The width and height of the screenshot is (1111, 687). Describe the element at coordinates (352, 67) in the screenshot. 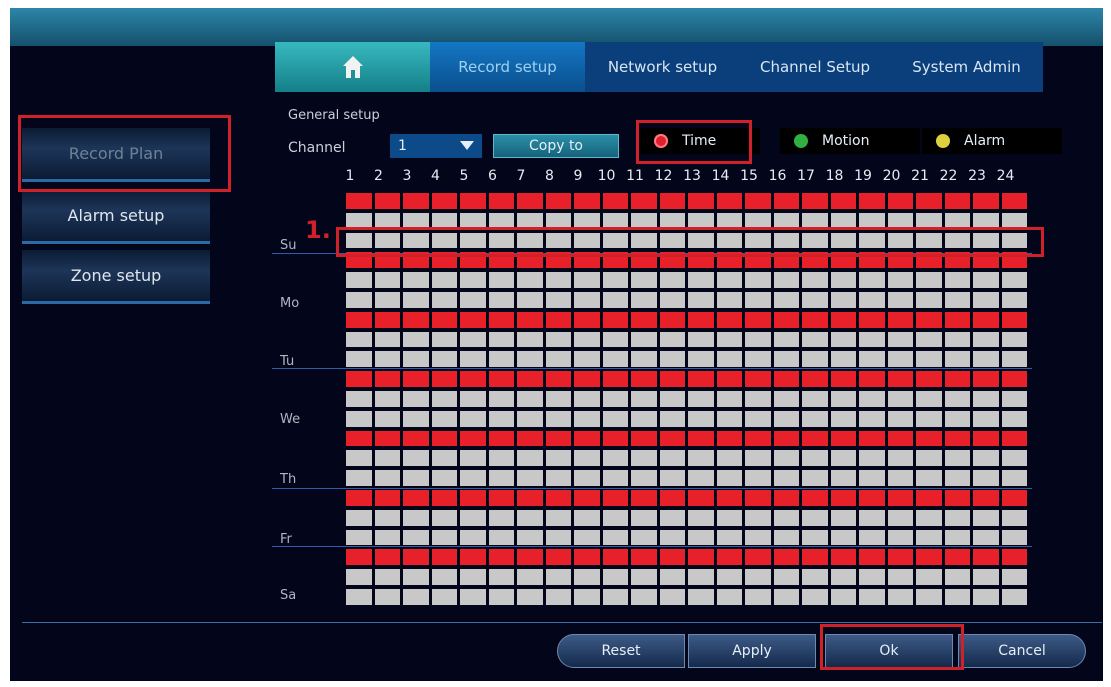

I see `tab-home` at that location.